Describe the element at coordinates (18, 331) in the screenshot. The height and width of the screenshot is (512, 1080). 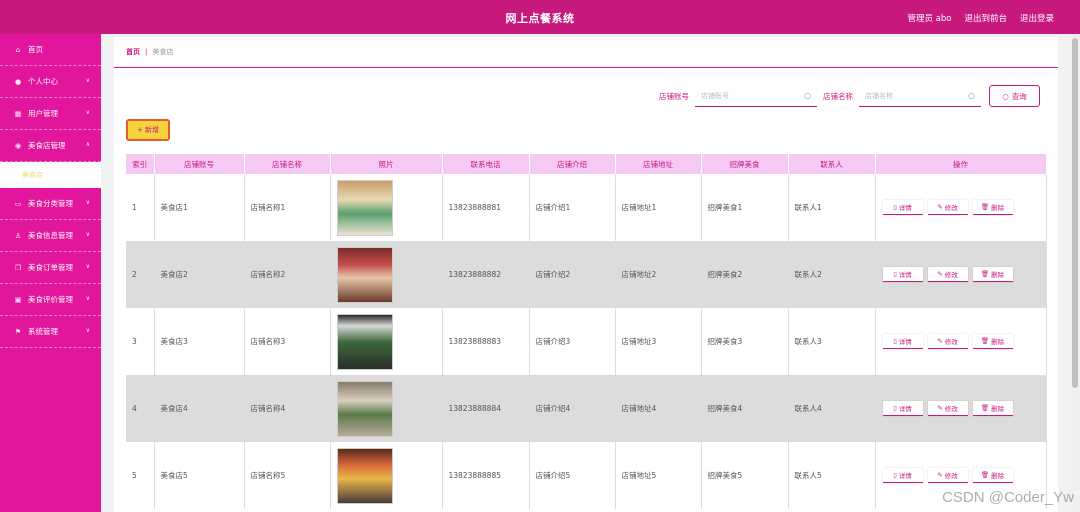
I see `flag-icon: ⚑` at that location.